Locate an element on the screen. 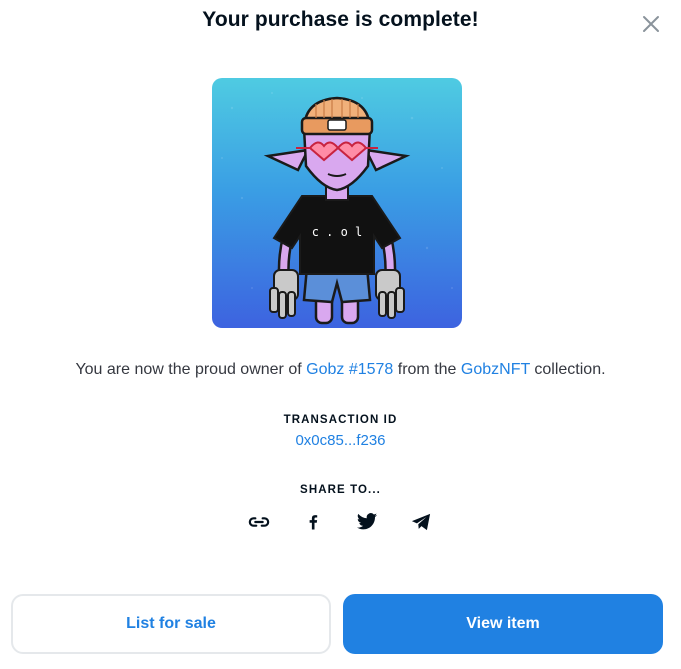 The height and width of the screenshot is (669, 681). share-telegram-button is located at coordinates (421, 522).